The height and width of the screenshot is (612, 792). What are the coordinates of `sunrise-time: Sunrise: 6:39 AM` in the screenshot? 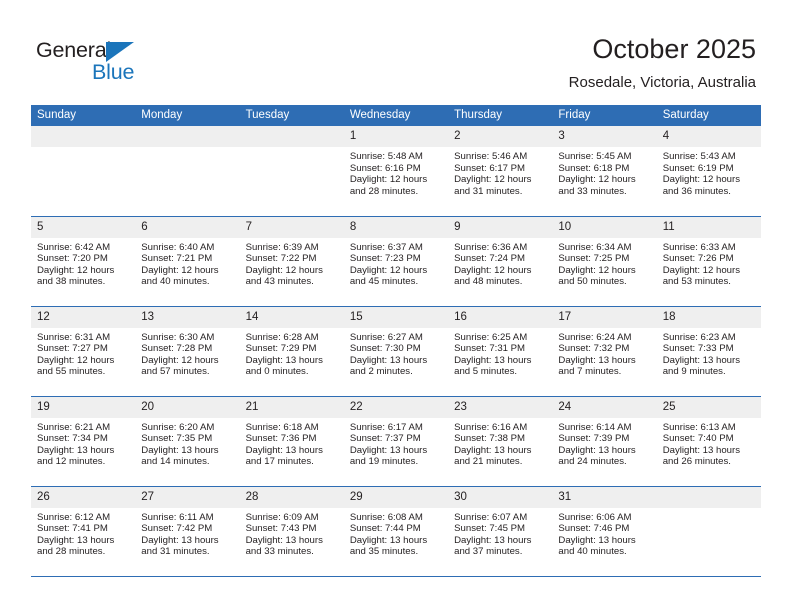 It's located at (282, 247).